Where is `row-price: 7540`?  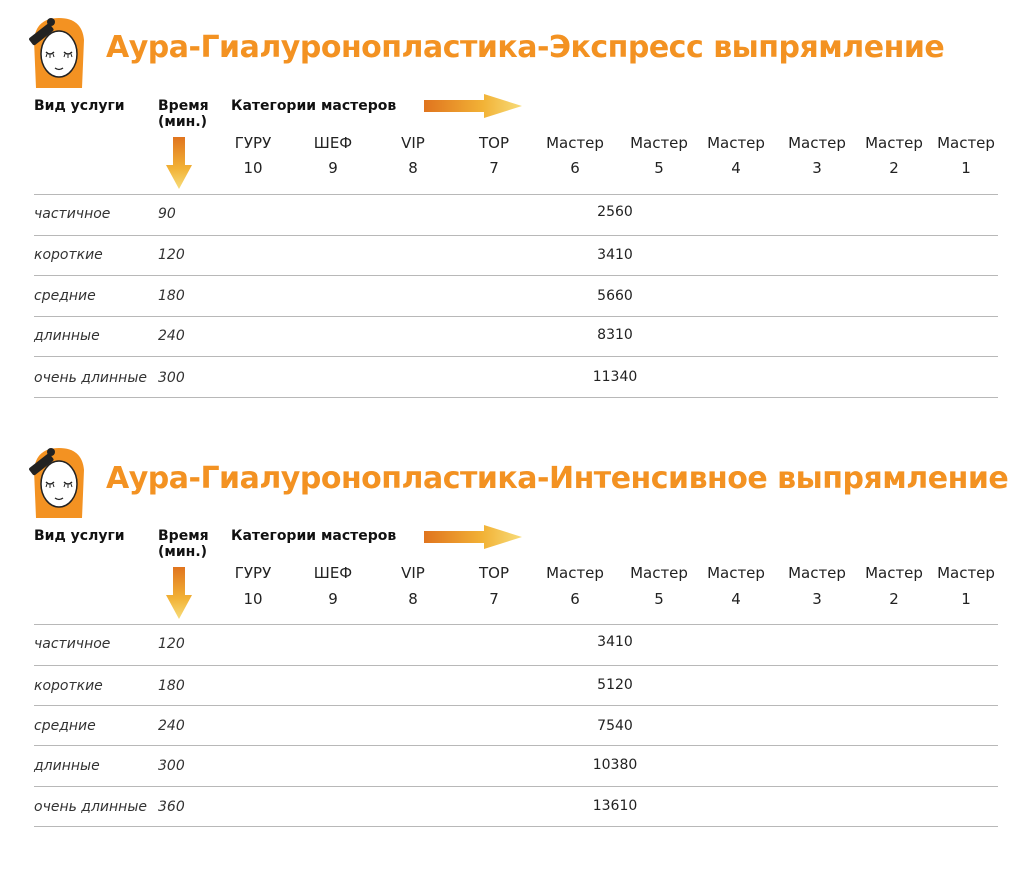 row-price: 7540 is located at coordinates (615, 726).